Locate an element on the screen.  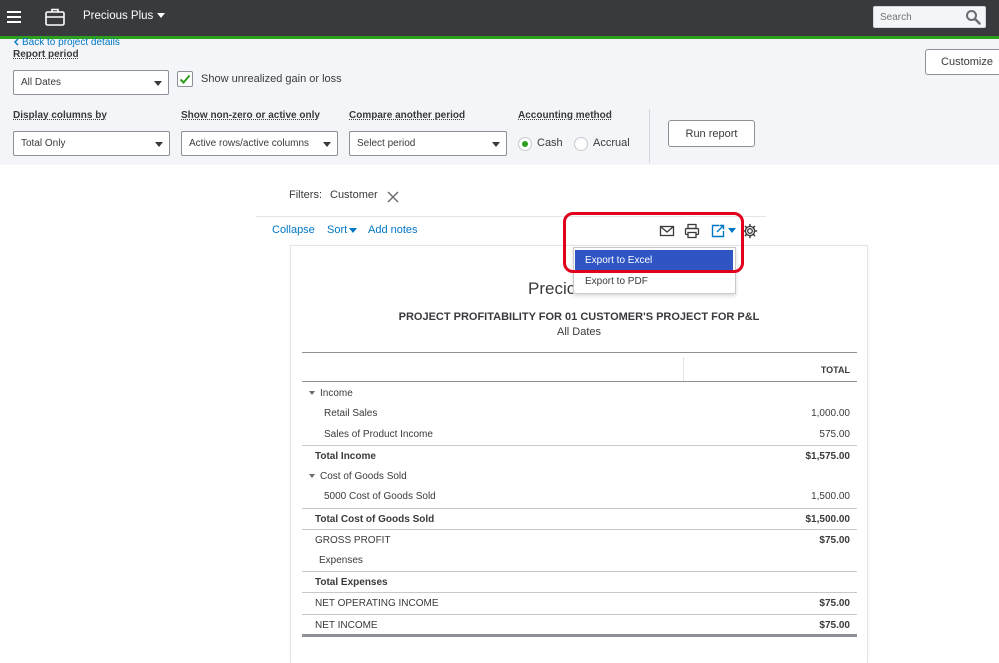
table-row: Total Income $1,575.00 is located at coordinates (579, 455).